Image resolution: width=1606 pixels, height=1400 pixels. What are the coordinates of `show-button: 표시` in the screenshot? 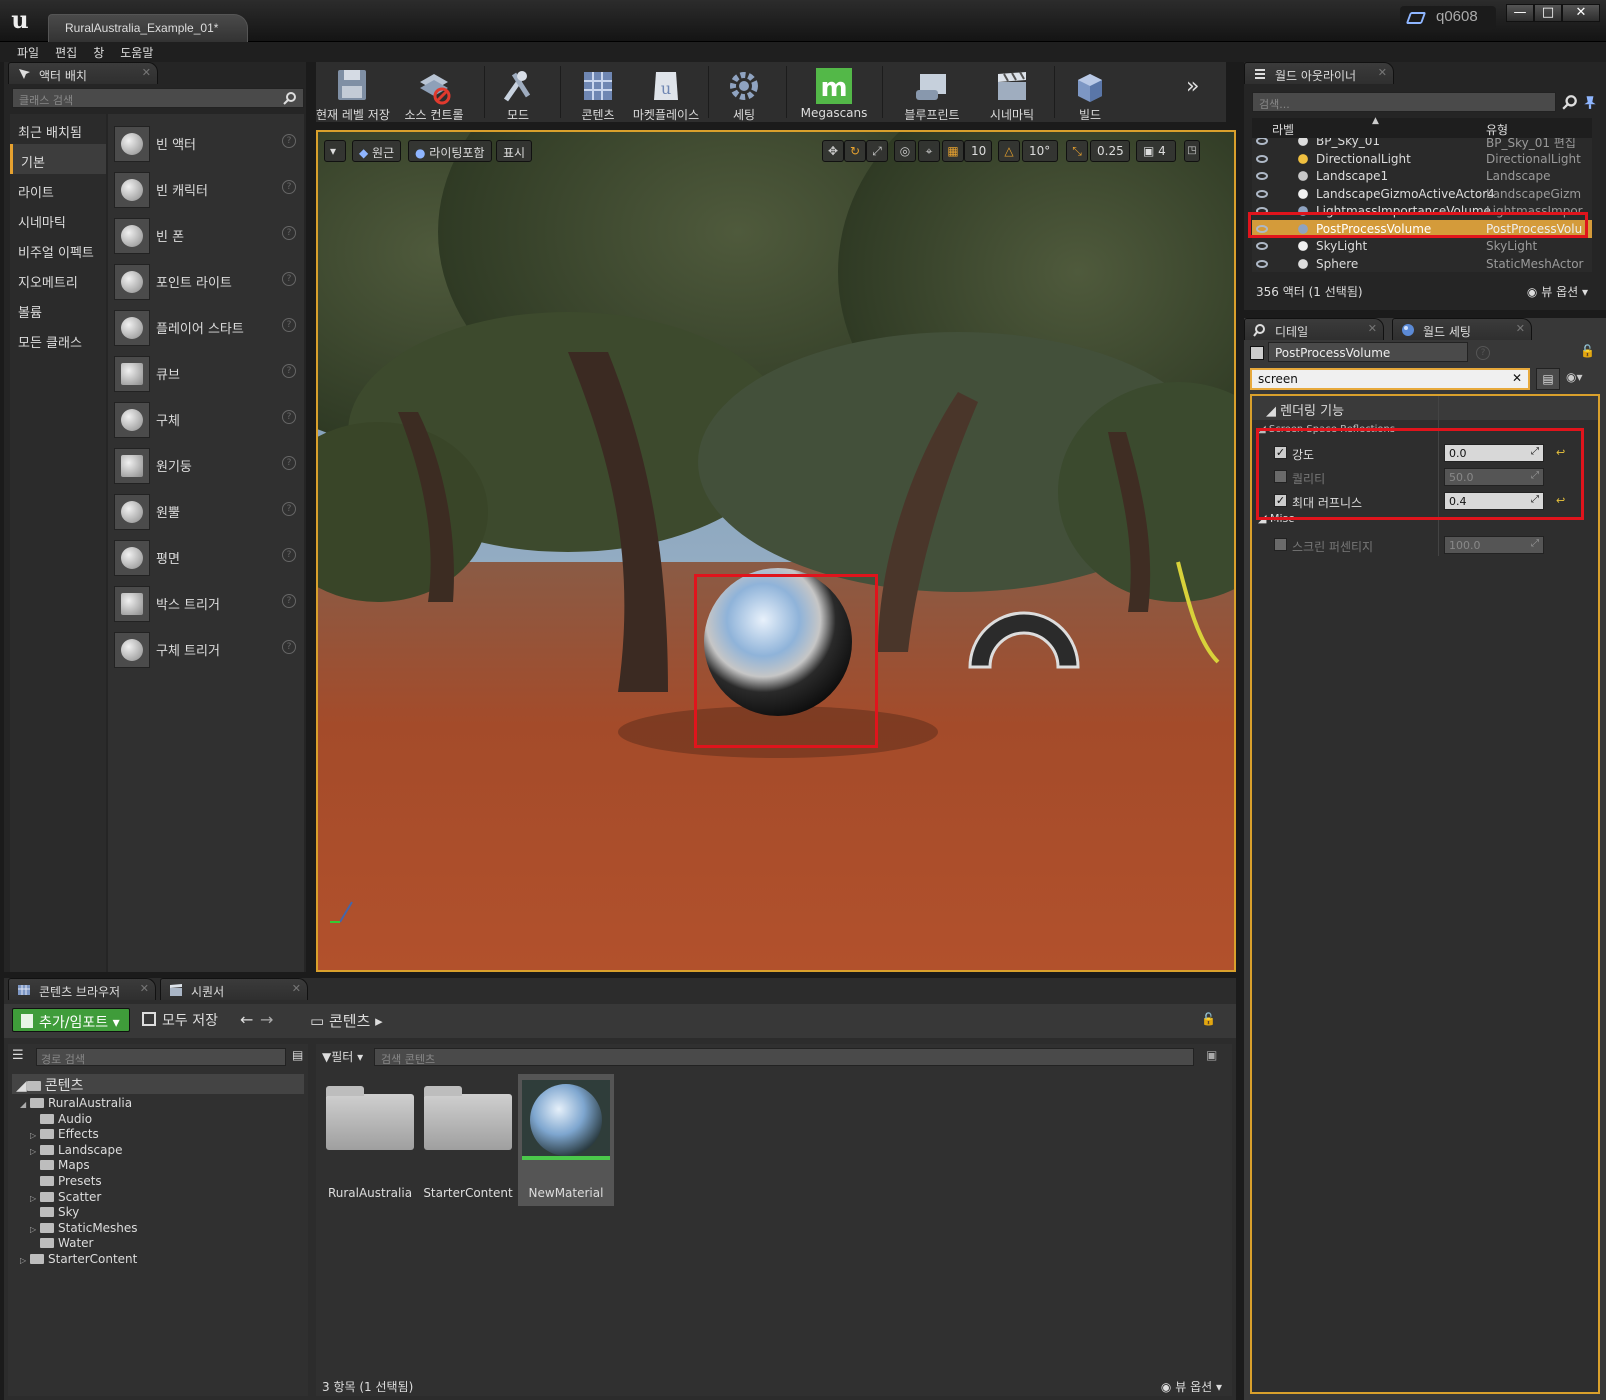 It's located at (514, 151).